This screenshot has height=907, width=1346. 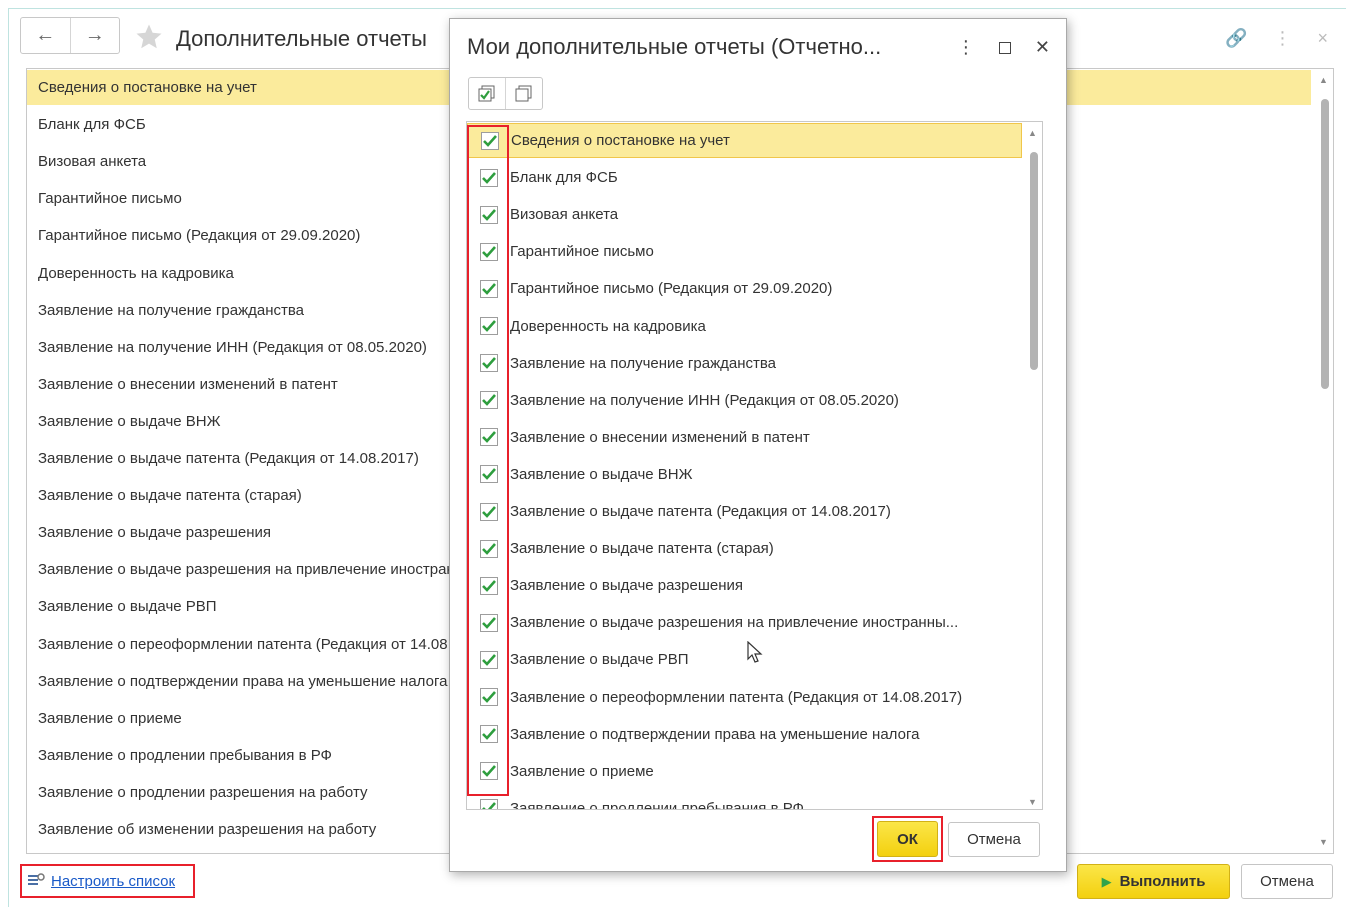 What do you see at coordinates (755, 652) in the screenshot?
I see `mouse-cursor-icon` at bounding box center [755, 652].